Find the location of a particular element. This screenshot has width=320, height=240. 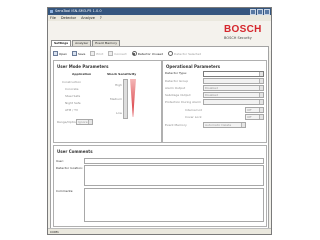

shock-sensitivity-heading: Shock Sensitivity is located at coordinates (122, 74).